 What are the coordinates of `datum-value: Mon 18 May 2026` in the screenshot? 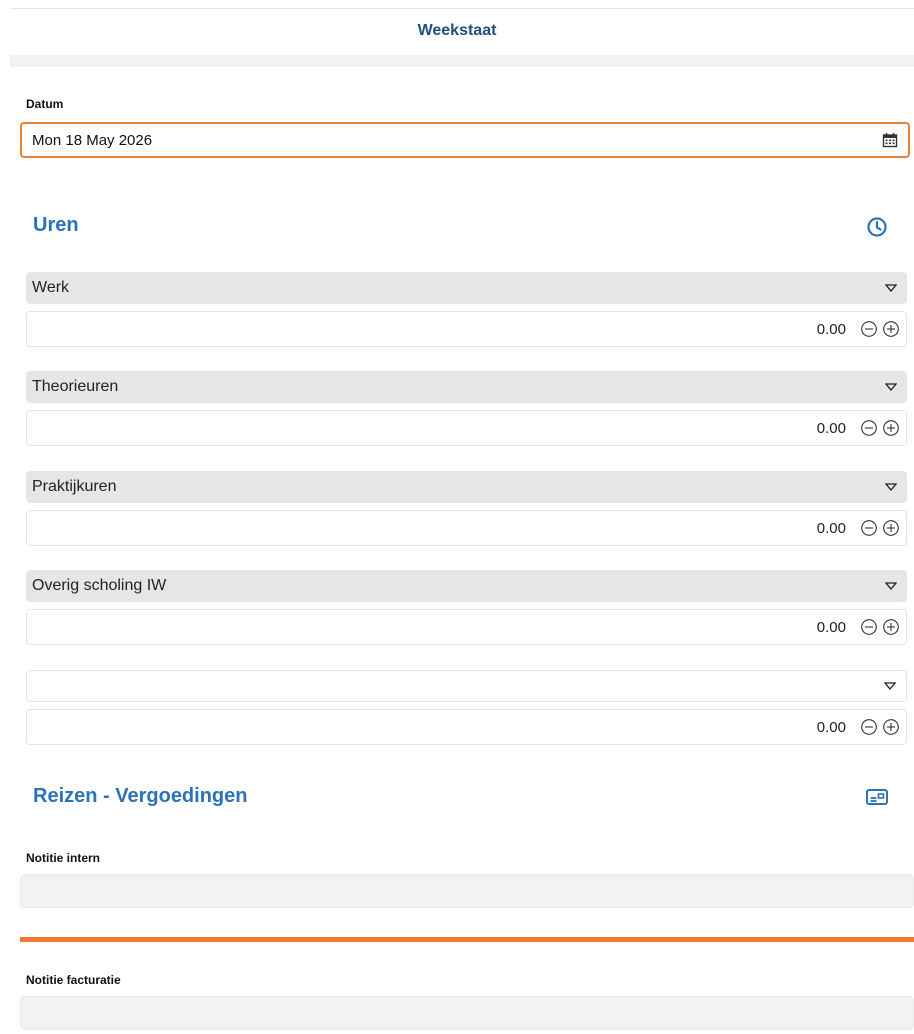 It's located at (92, 140).